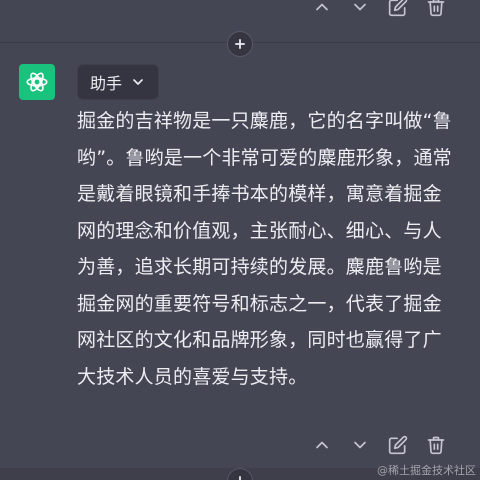 Image resolution: width=480 pixels, height=480 pixels. I want to click on openai-logo-icon, so click(37, 82).